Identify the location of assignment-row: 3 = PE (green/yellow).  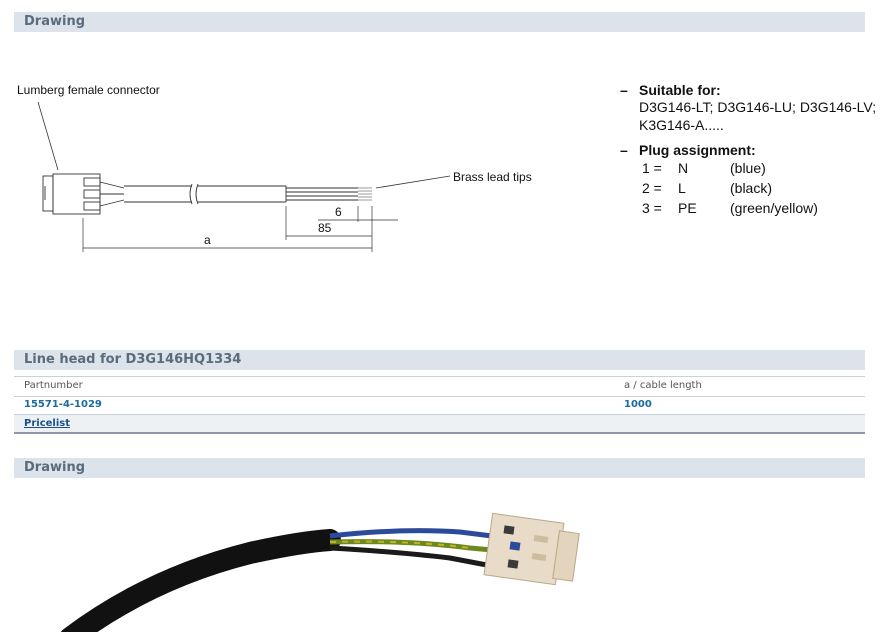
(730, 208).